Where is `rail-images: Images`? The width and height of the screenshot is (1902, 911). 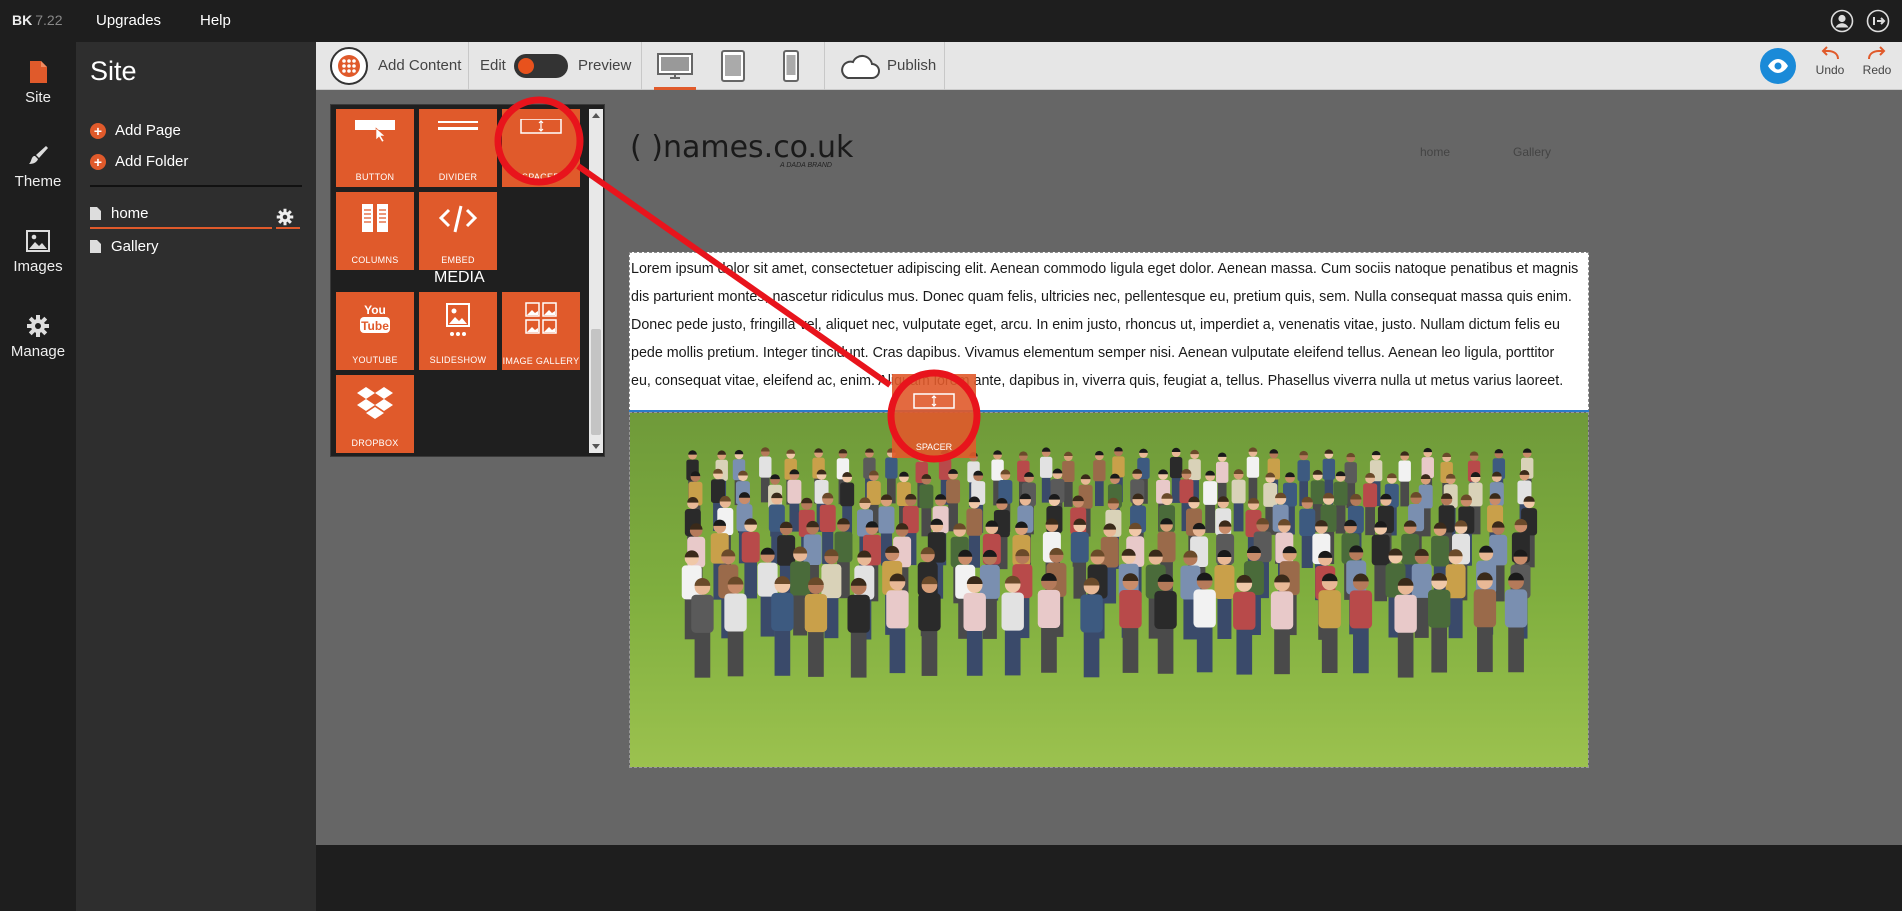 rail-images: Images is located at coordinates (38, 252).